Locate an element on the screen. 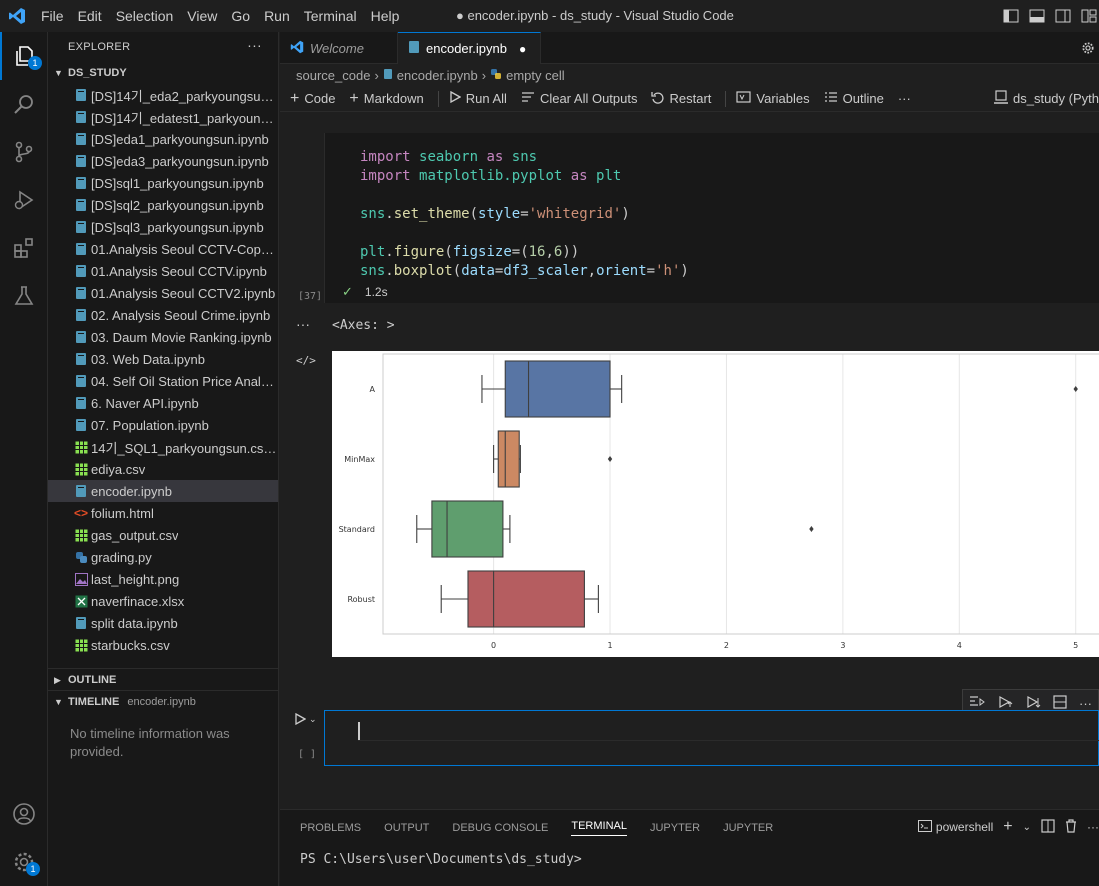  panel-tab-output: OUTPUT is located at coordinates (406, 828).